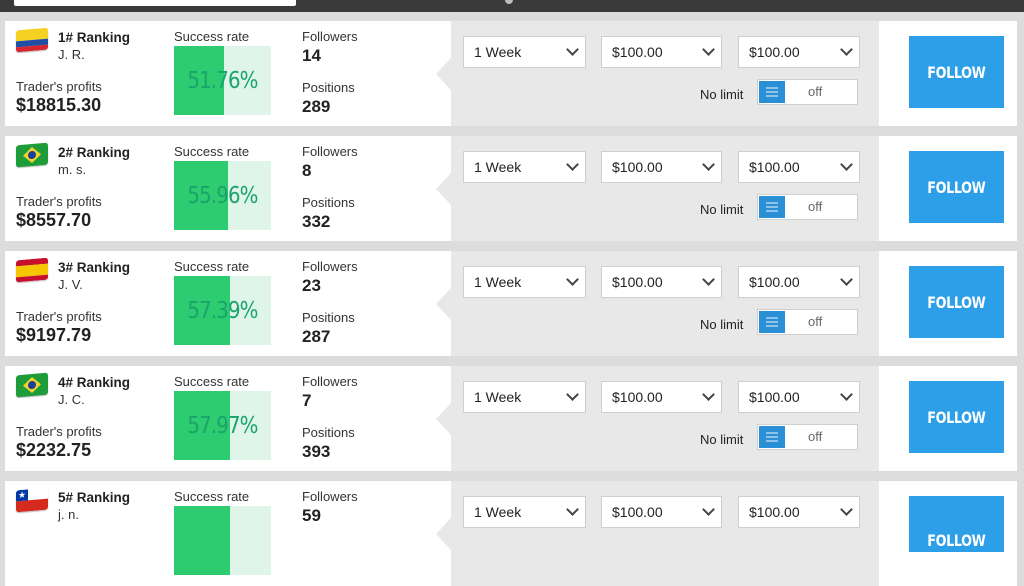 This screenshot has height=586, width=1024. Describe the element at coordinates (32, 40) in the screenshot. I see `colombia-flag-icon` at that location.